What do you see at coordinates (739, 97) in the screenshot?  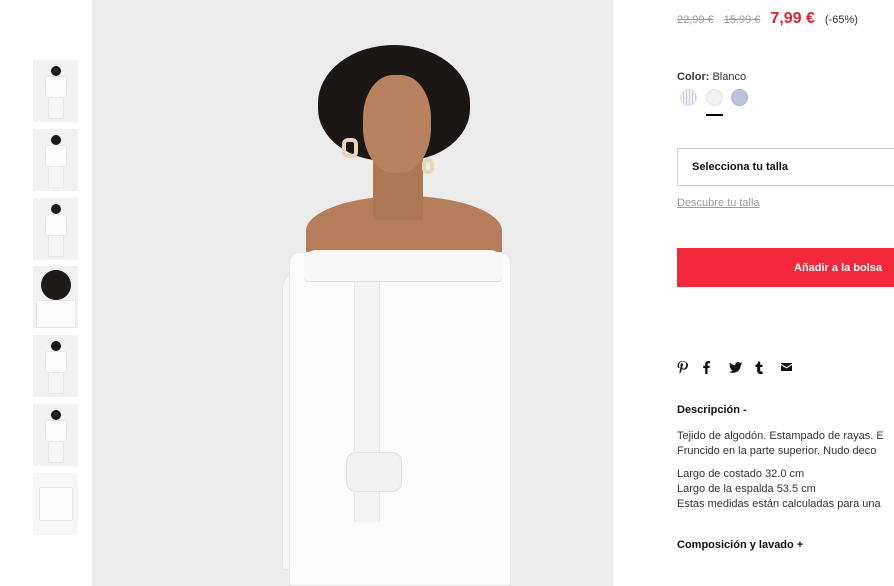 I see `color-swatch-blue` at bounding box center [739, 97].